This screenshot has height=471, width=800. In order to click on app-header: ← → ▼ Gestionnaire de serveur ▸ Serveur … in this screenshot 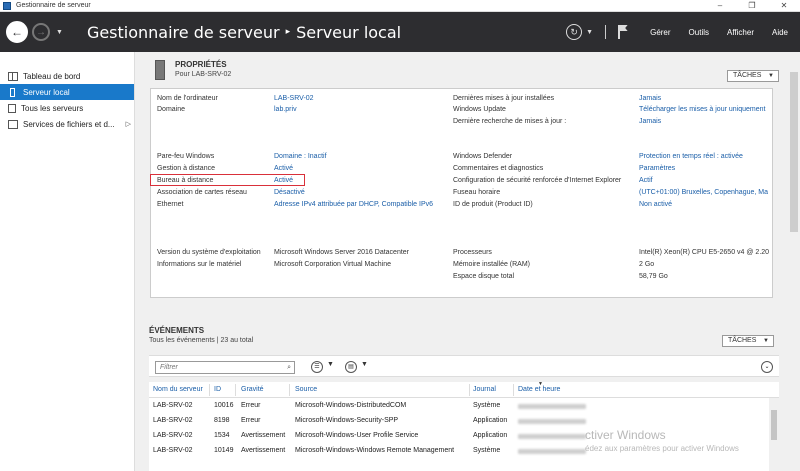, I will do `click(400, 32)`.